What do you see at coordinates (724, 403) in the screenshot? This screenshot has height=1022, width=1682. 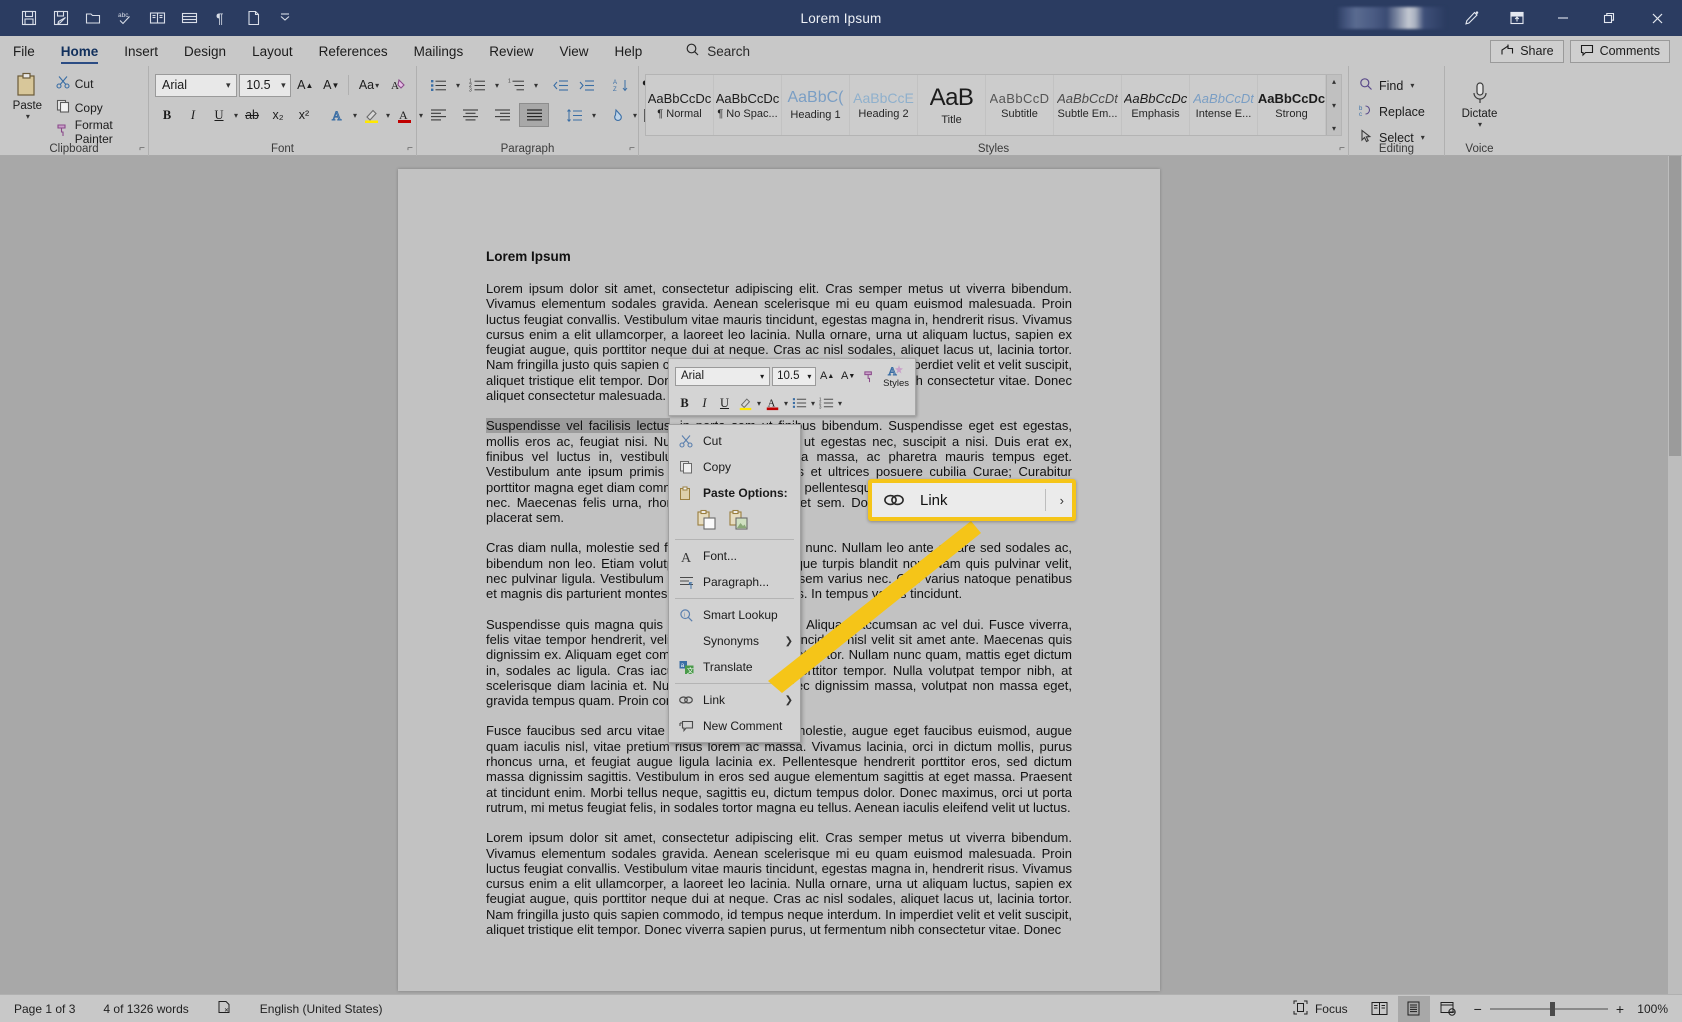 I see `mini-underline-button: U` at bounding box center [724, 403].